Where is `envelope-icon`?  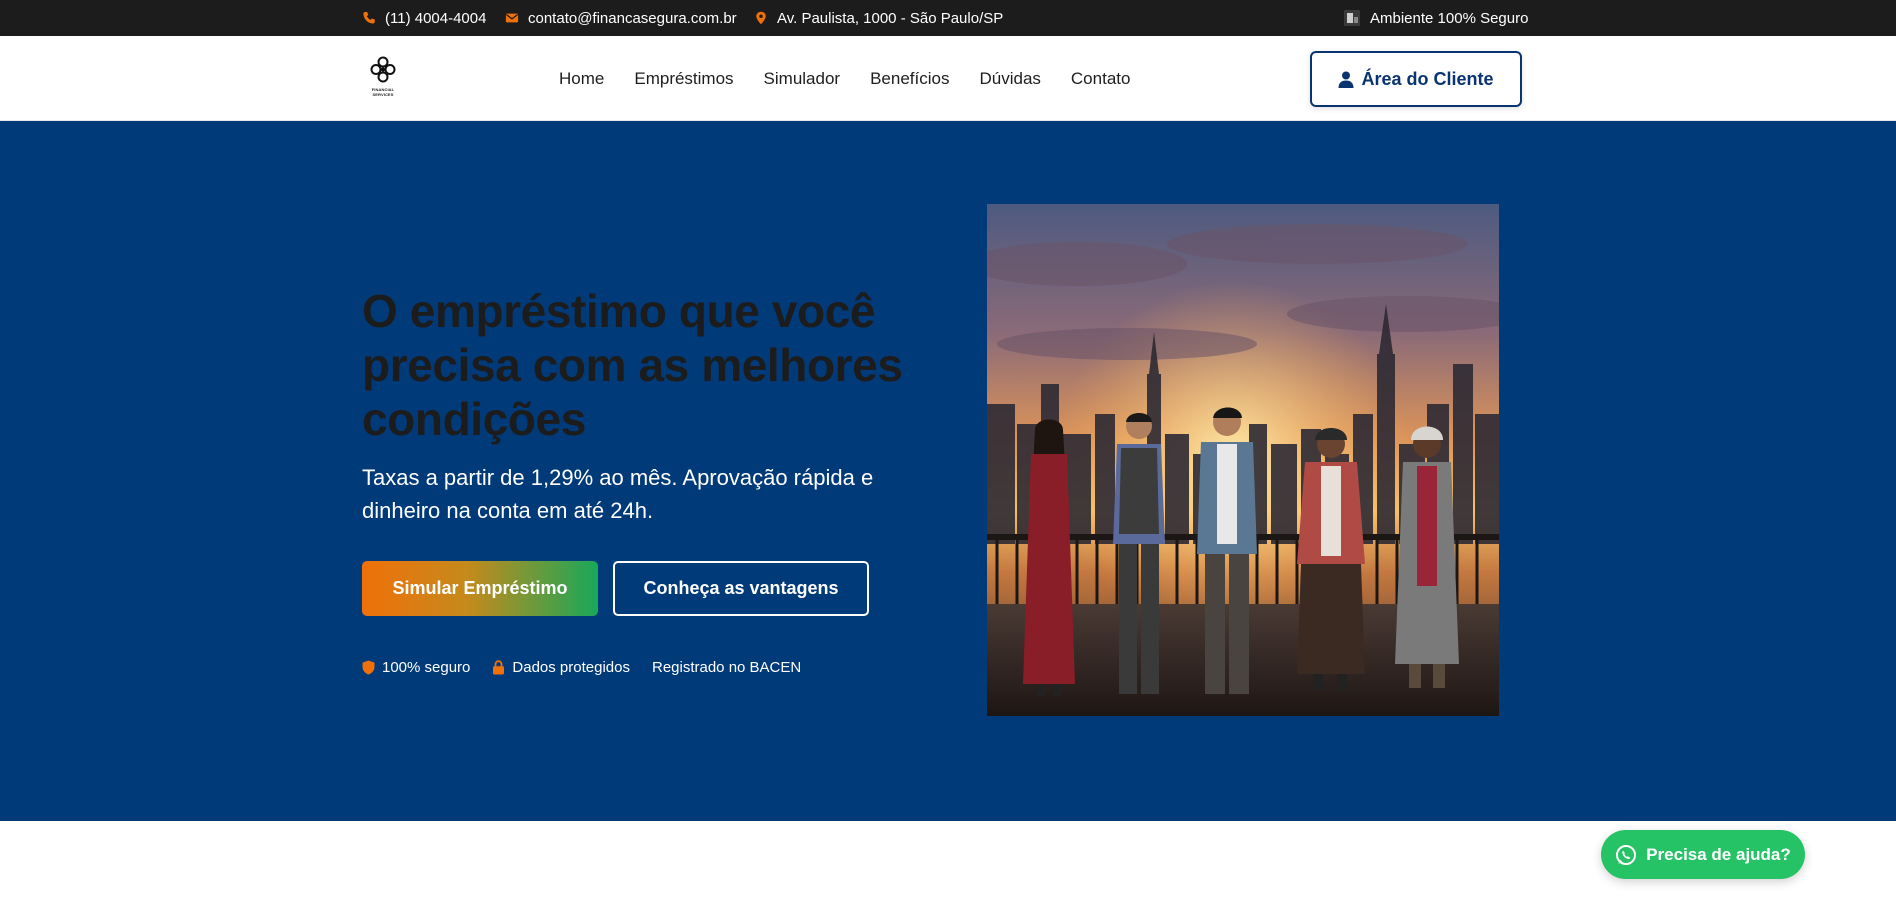 envelope-icon is located at coordinates (512, 18).